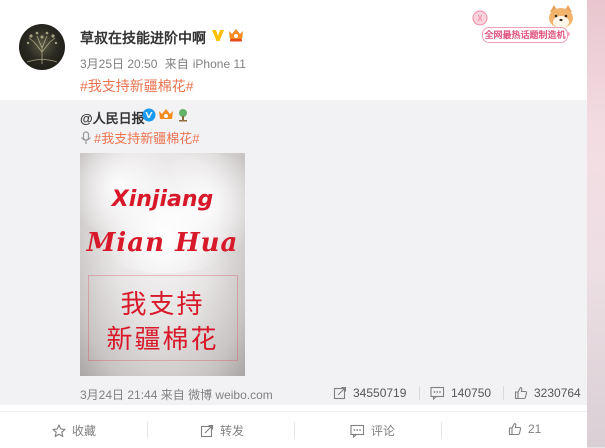  Describe the element at coordinates (149, 115) in the screenshot. I see `blue-verified-icon` at that location.